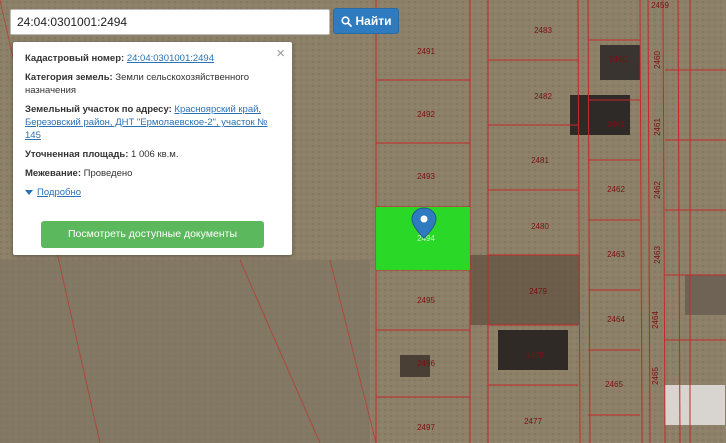 This screenshot has height=443, width=726. What do you see at coordinates (29, 192) in the screenshot?
I see `chevron-down-icon` at bounding box center [29, 192].